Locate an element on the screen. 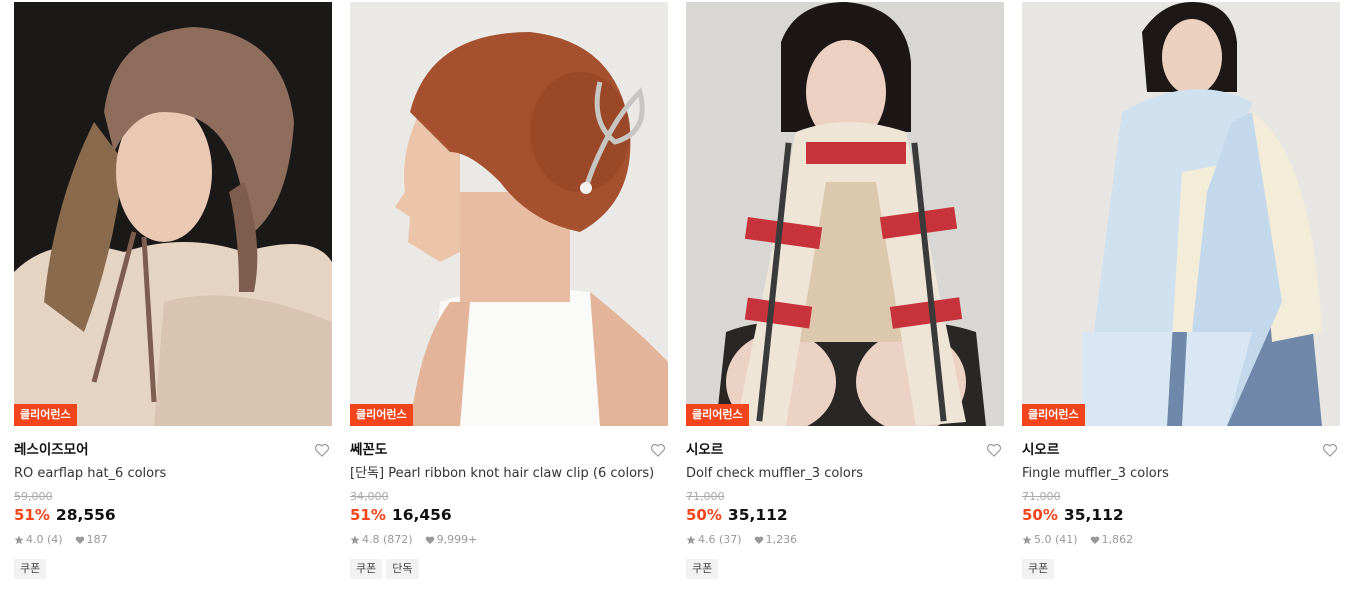  review-count: (4) is located at coordinates (55, 539).